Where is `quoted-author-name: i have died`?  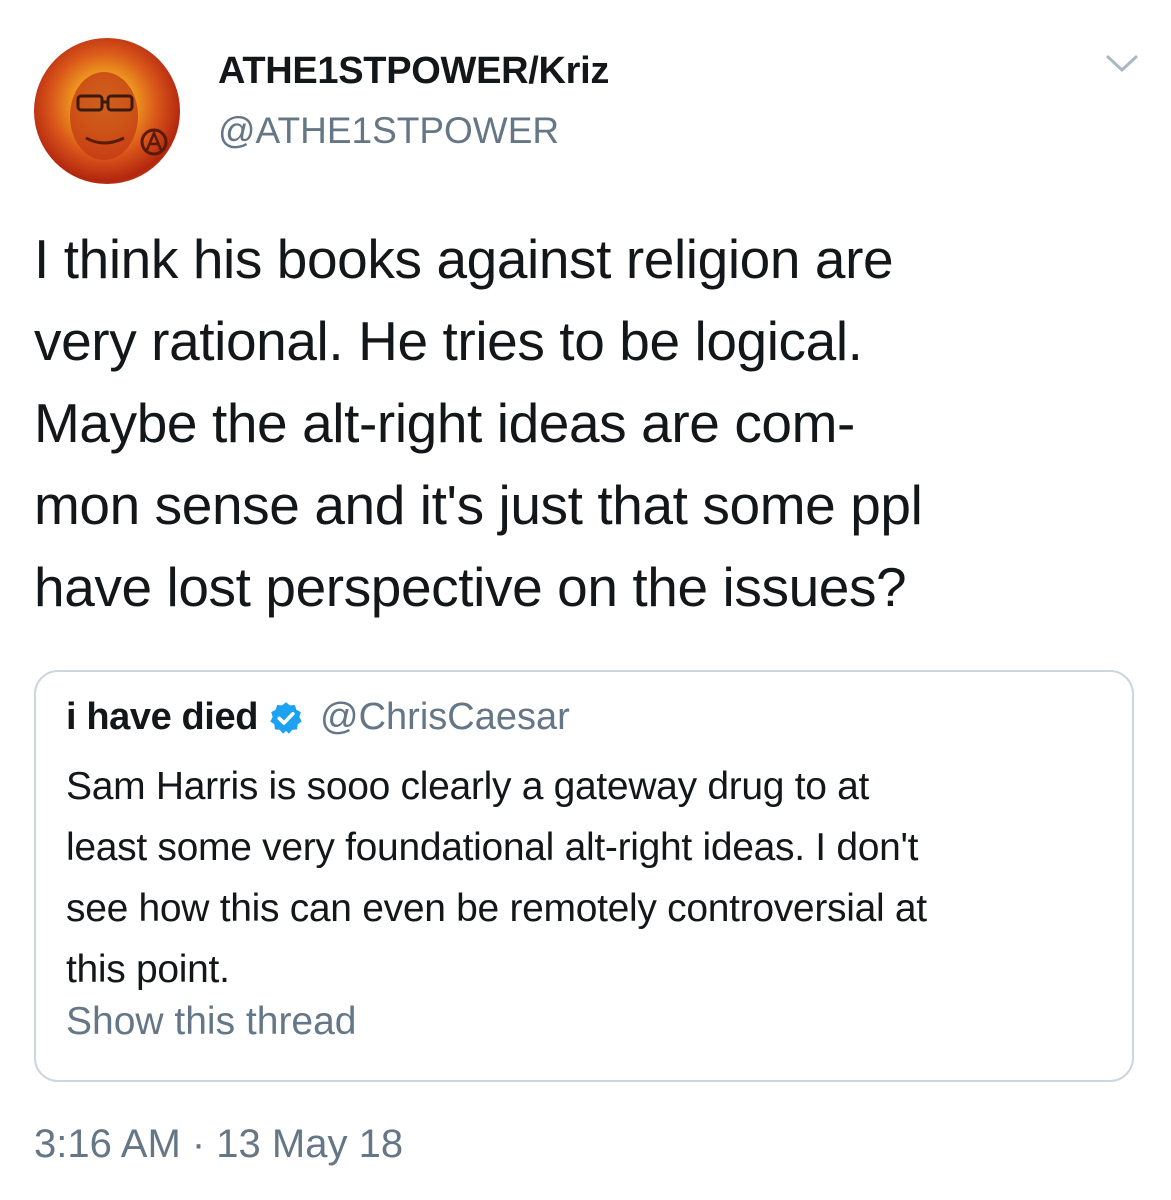 quoted-author-name: i have died is located at coordinates (162, 717).